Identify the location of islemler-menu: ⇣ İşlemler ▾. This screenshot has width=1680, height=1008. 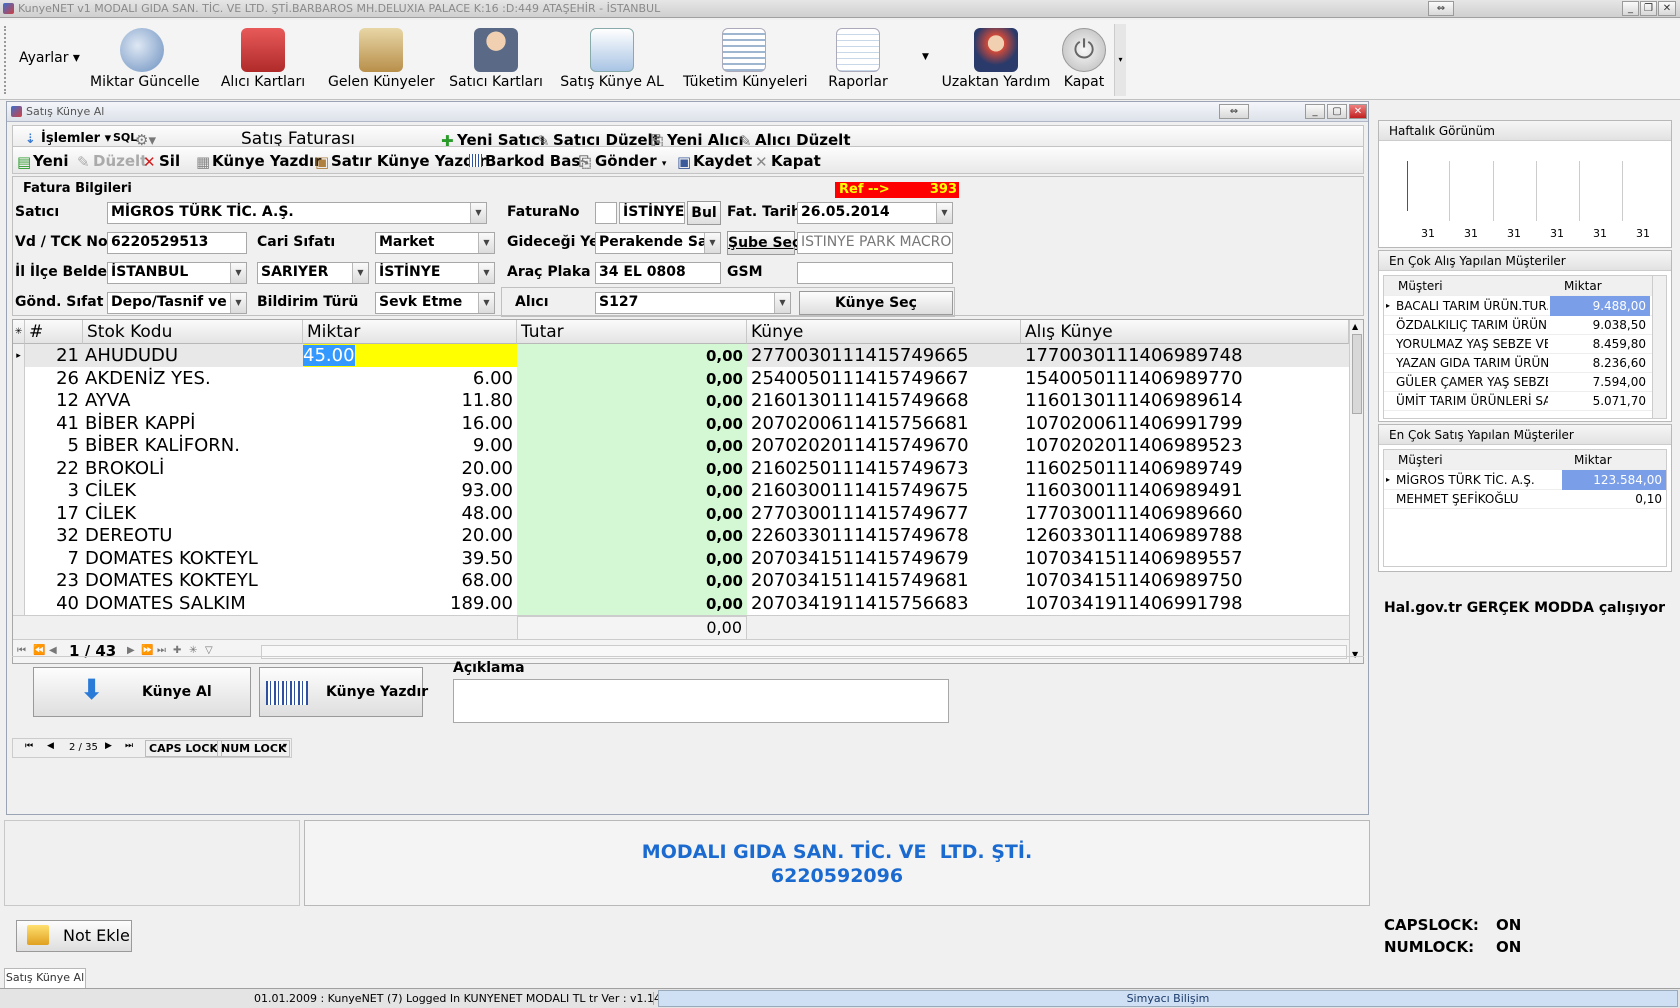
(68, 139).